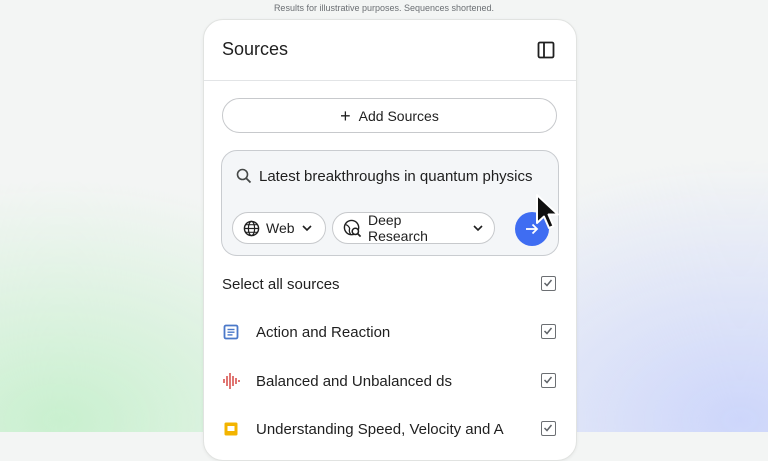  I want to click on research-mode-dropdown: Deep Research, so click(413, 228).